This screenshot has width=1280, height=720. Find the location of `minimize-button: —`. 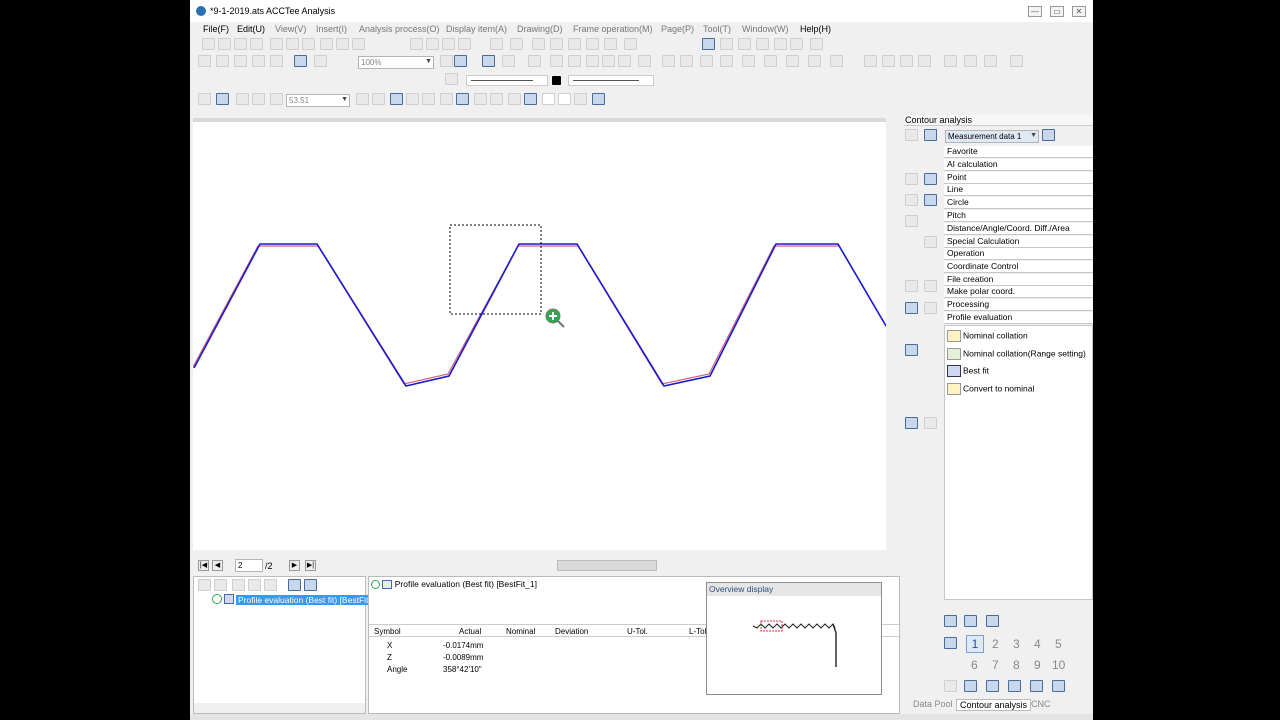

minimize-button: — is located at coordinates (1035, 11).